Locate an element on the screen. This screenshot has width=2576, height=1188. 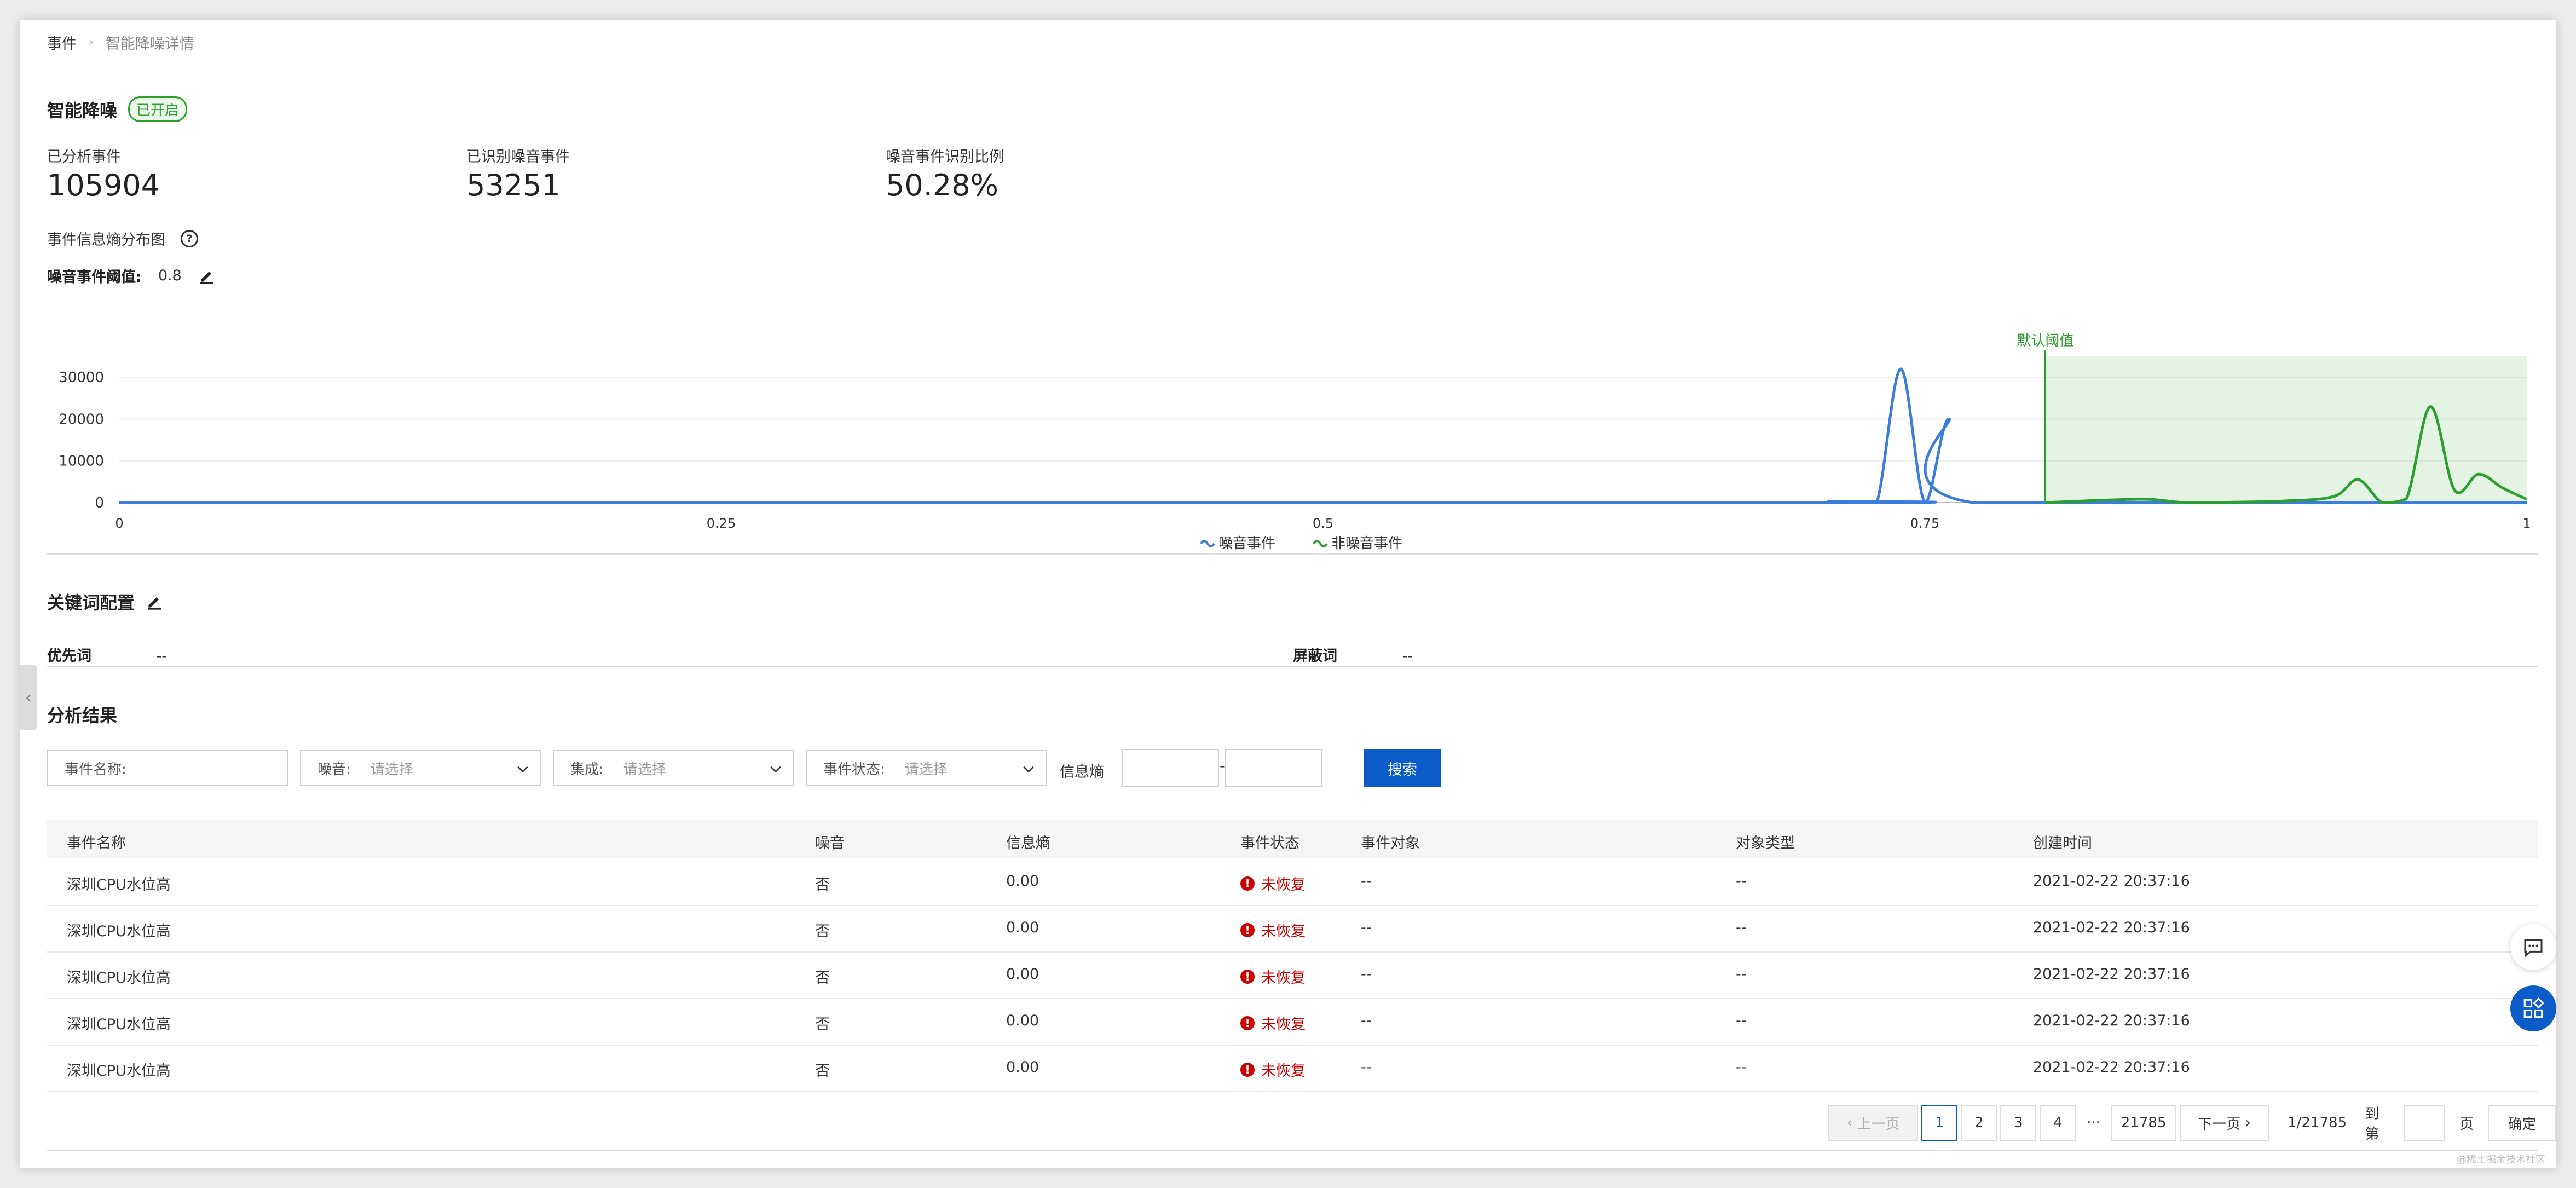
noise-placeholder: 请选择 is located at coordinates (392, 769).